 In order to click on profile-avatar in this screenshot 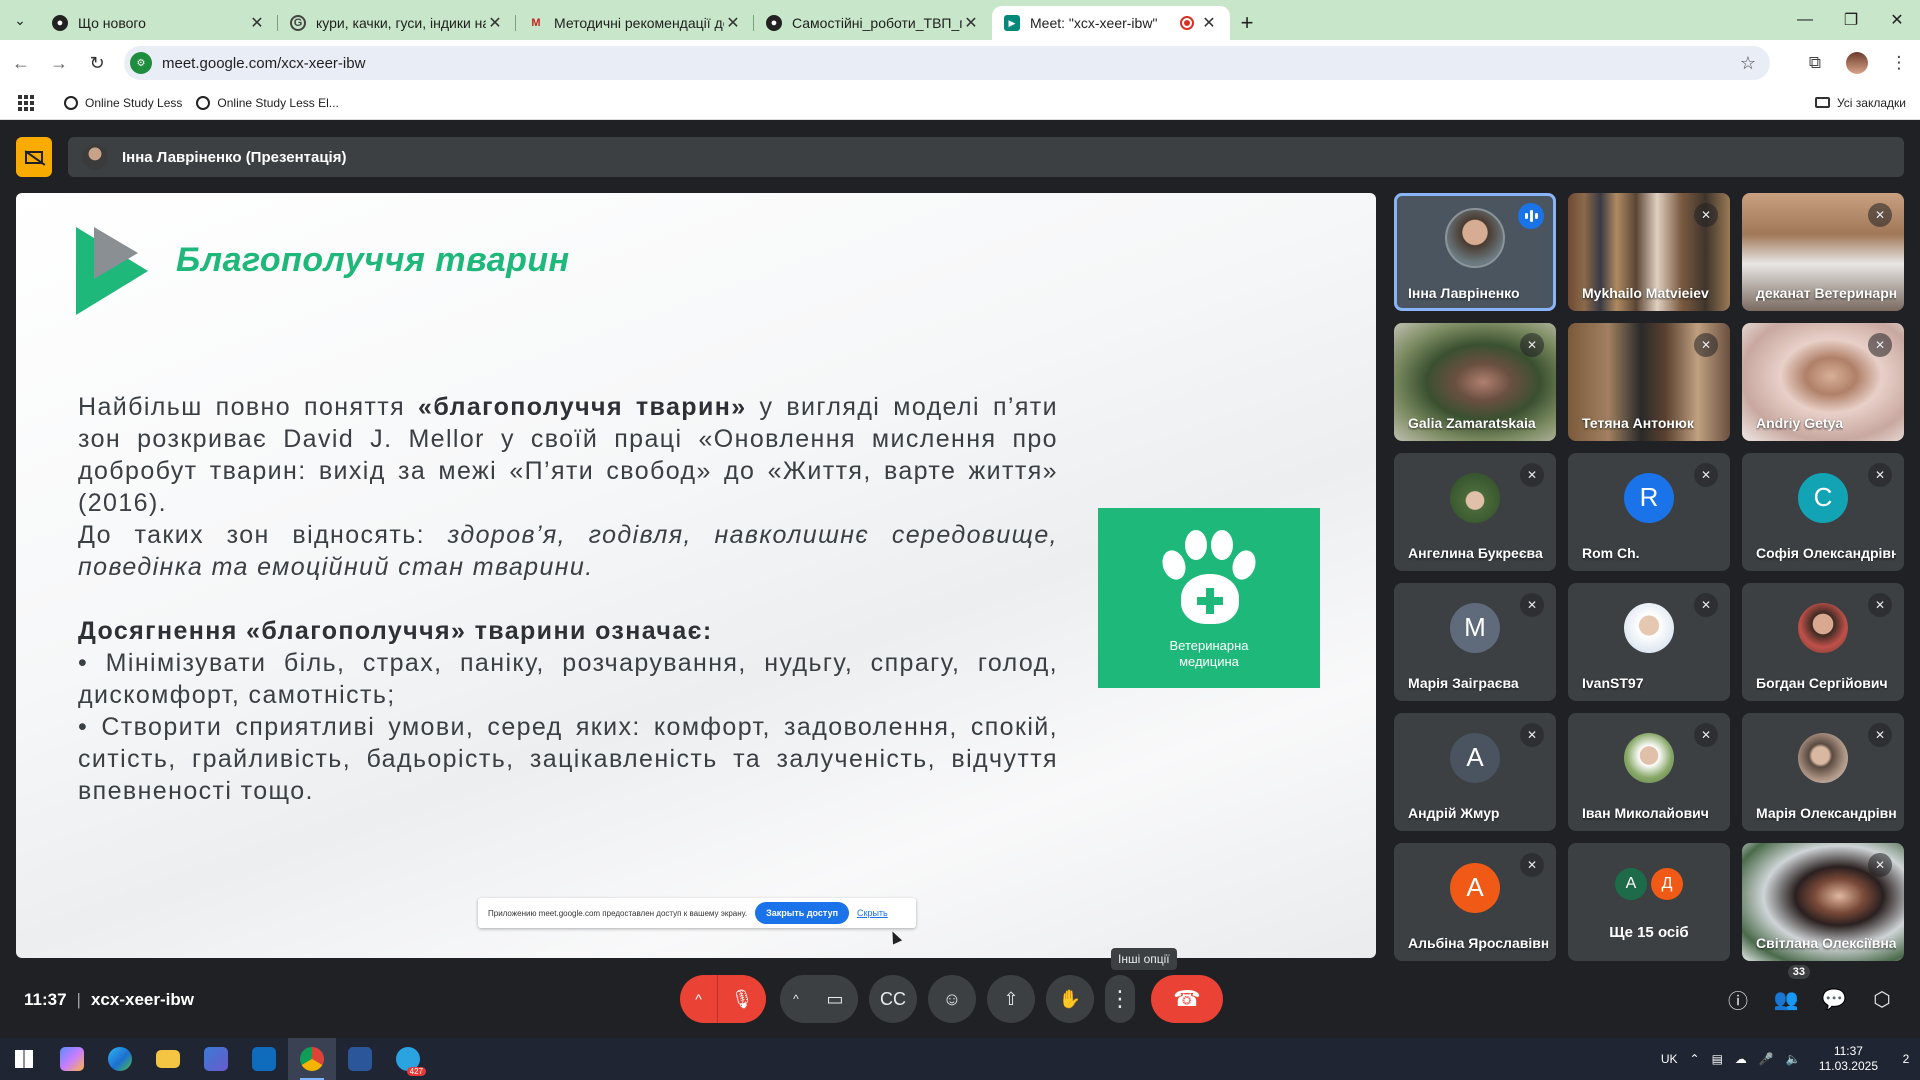, I will do `click(1857, 63)`.